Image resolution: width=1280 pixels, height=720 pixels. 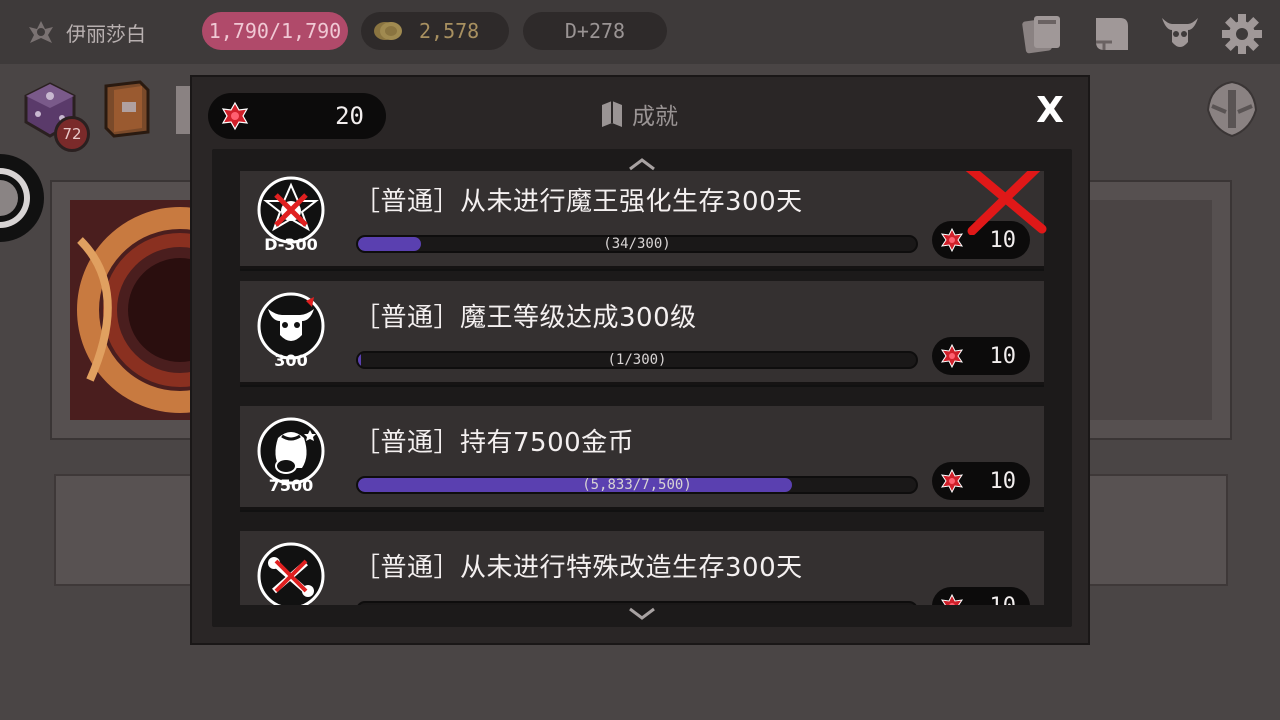 What do you see at coordinates (1006, 203) in the screenshot?
I see `claimed-cross-icon` at bounding box center [1006, 203].